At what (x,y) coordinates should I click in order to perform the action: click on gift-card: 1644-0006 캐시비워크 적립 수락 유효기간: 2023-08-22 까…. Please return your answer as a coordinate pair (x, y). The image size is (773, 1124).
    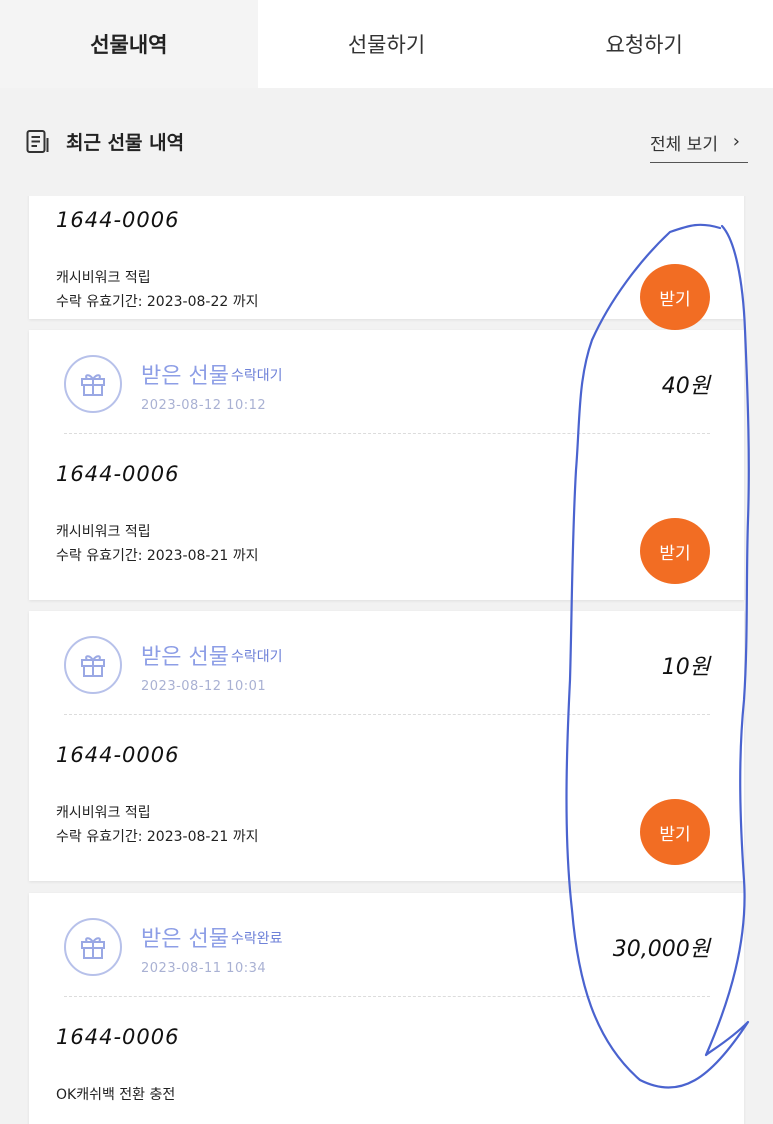
    Looking at the image, I should click on (386, 263).